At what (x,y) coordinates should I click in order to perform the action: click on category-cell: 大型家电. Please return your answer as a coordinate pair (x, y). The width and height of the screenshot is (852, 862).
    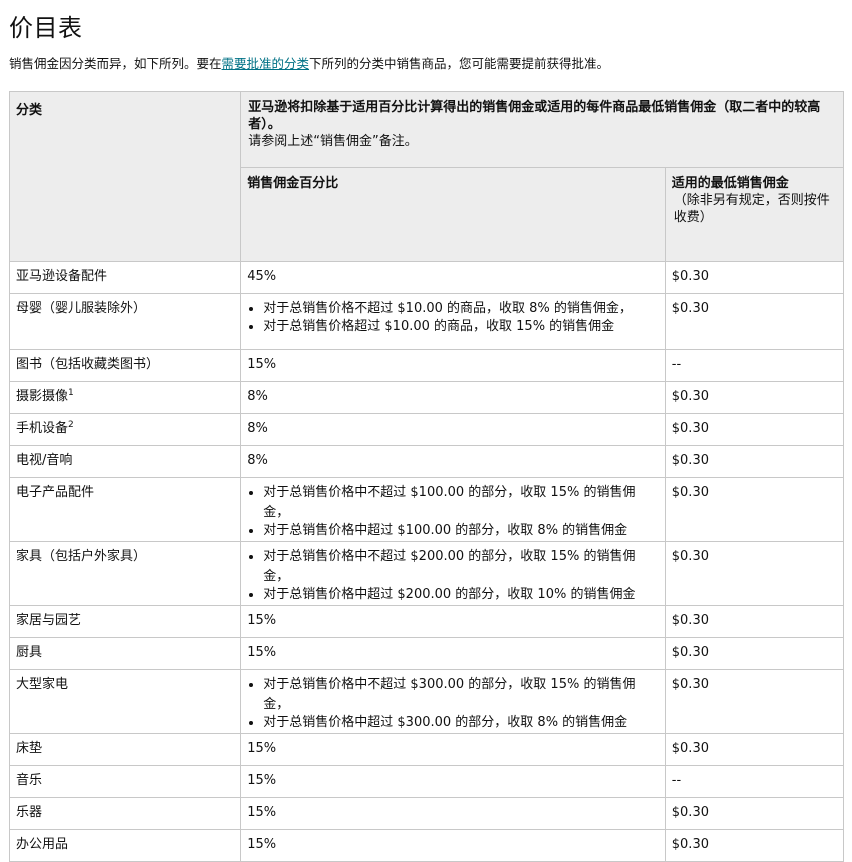
    Looking at the image, I should click on (125, 701).